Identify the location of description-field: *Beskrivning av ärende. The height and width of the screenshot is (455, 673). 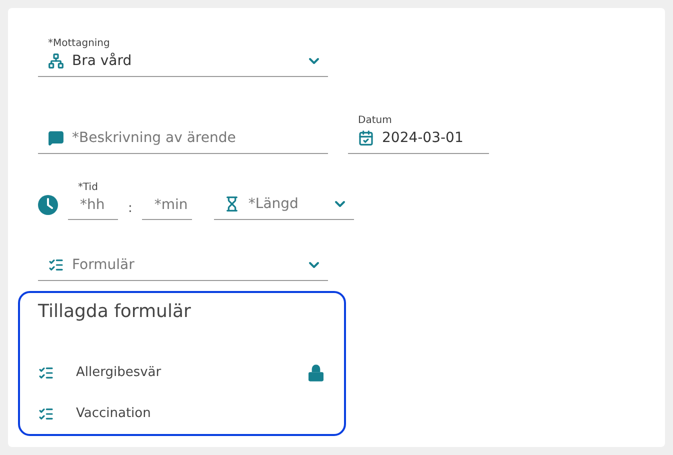
(183, 140).